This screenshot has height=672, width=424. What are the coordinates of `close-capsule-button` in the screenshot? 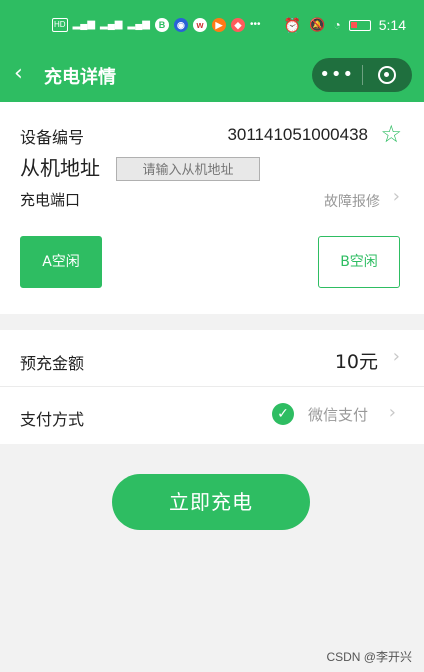 It's located at (388, 75).